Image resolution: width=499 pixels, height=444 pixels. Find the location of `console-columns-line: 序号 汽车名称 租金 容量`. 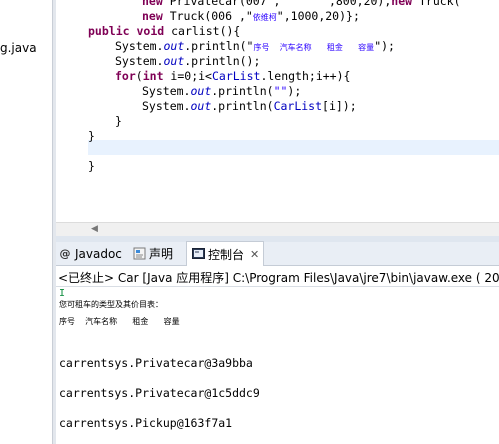

console-columns-line: 序号 汽车名称 租金 容量 is located at coordinates (119, 321).